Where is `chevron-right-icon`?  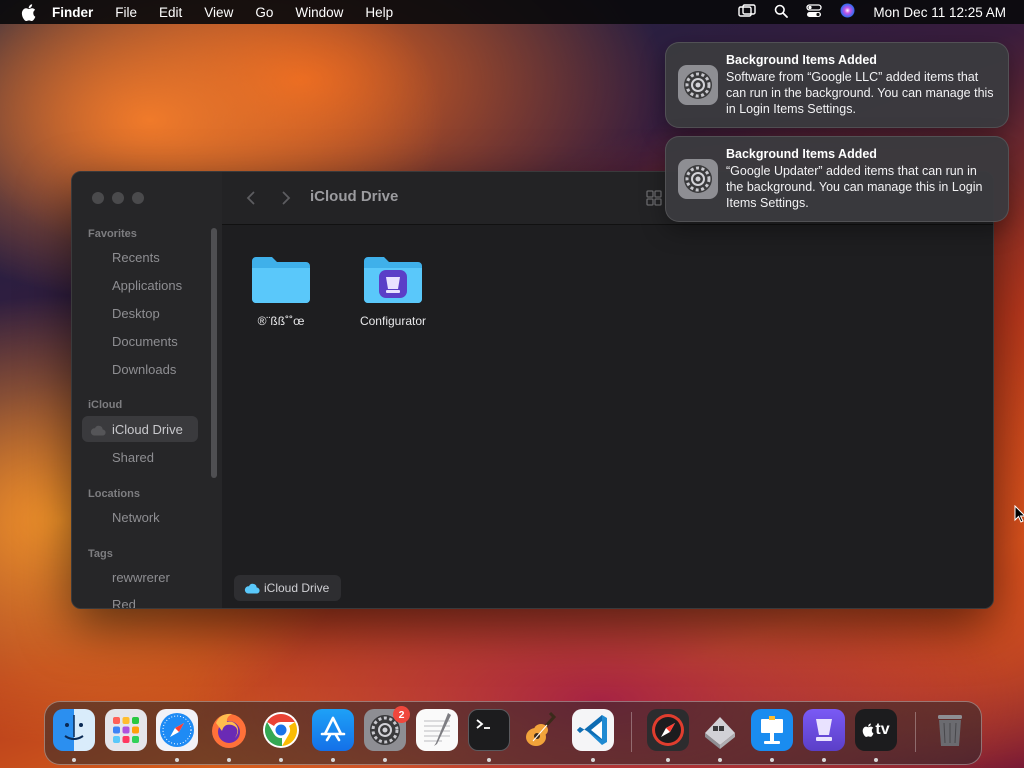
chevron-right-icon is located at coordinates (286, 198).